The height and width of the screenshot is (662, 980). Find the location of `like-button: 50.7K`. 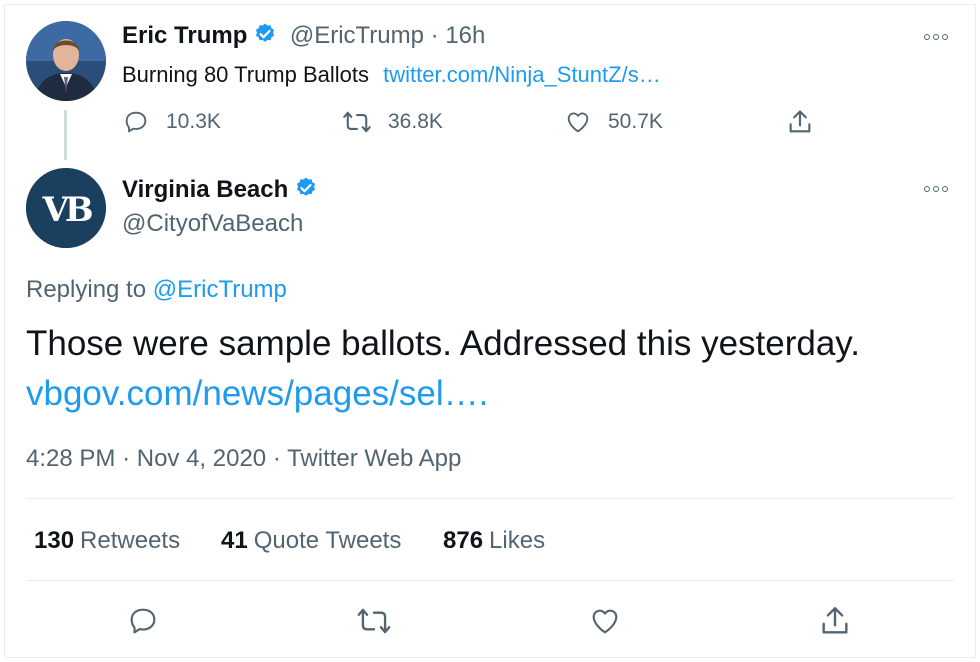

like-button: 50.7K is located at coordinates (613, 122).